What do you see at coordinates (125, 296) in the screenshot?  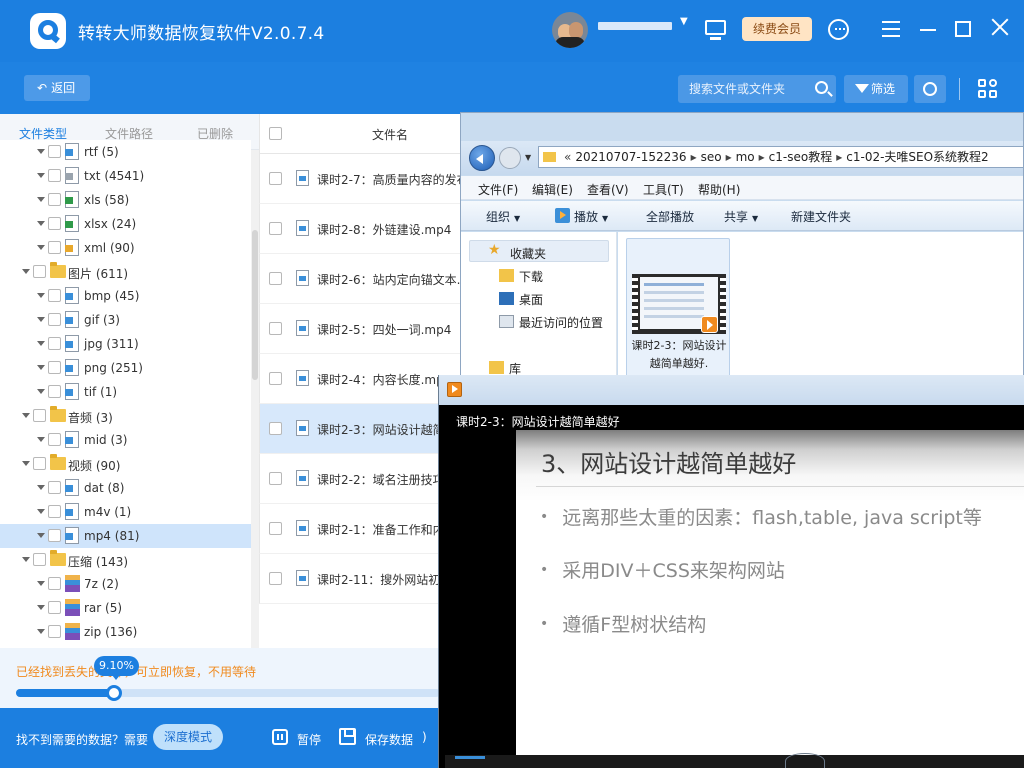 I see `tree-item: bmp (45)` at bounding box center [125, 296].